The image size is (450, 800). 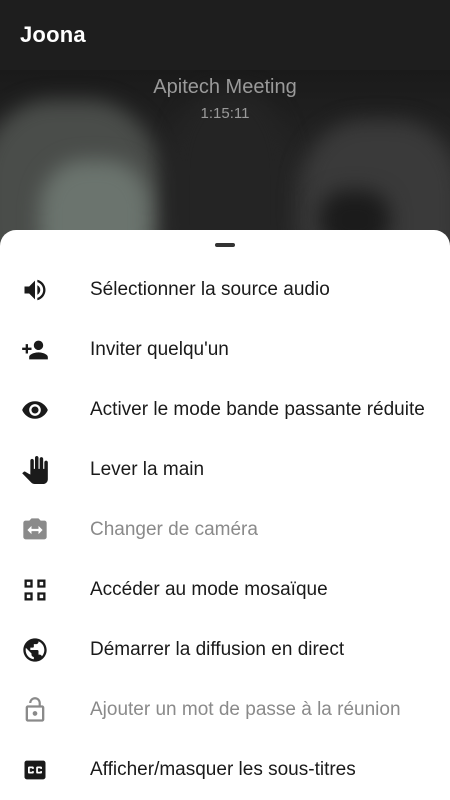 What do you see at coordinates (35, 290) in the screenshot?
I see `speaker-icon` at bounding box center [35, 290].